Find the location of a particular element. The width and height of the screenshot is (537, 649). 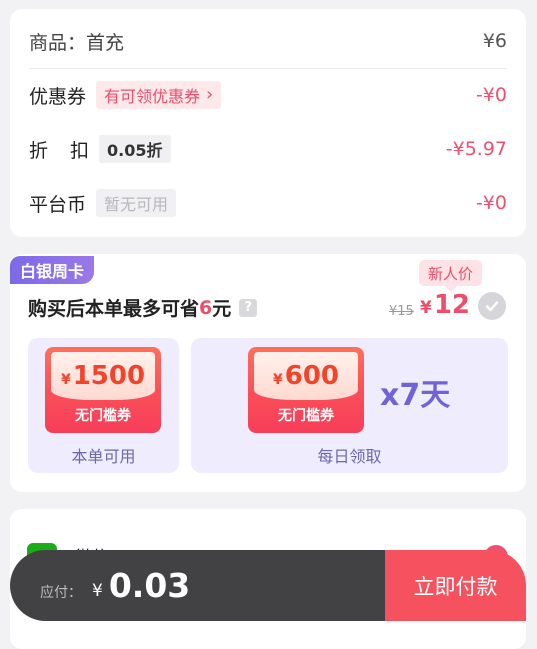

discount-tag: 0.05折 is located at coordinates (135, 149).